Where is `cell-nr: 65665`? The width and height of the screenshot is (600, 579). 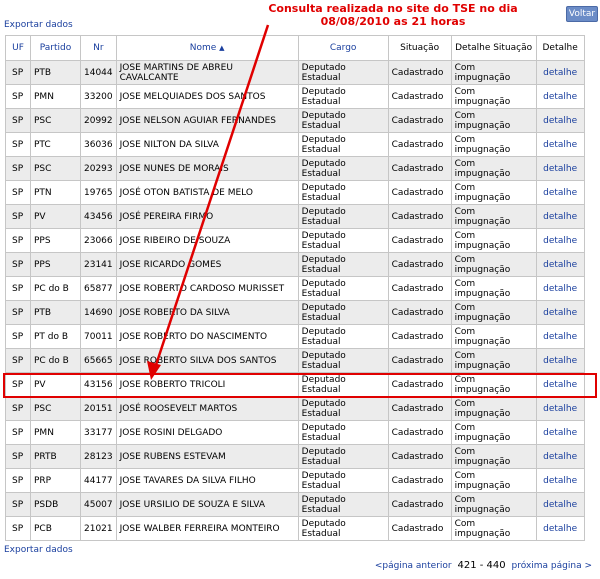 cell-nr: 65665 is located at coordinates (98, 360).